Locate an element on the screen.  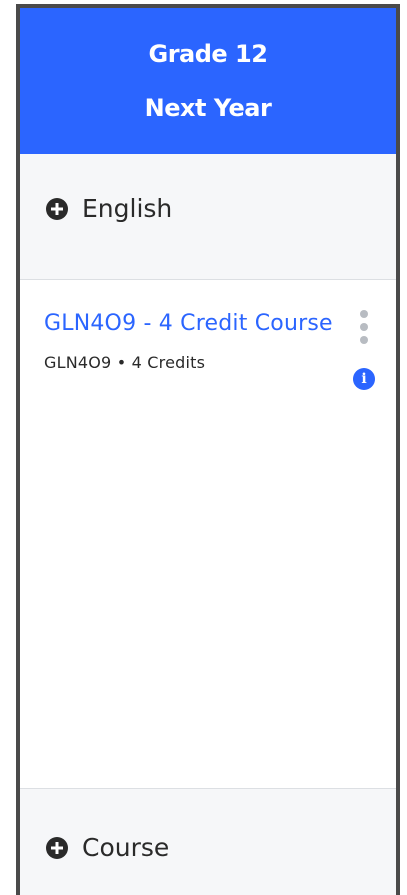
add-english-button: English is located at coordinates (109, 208).